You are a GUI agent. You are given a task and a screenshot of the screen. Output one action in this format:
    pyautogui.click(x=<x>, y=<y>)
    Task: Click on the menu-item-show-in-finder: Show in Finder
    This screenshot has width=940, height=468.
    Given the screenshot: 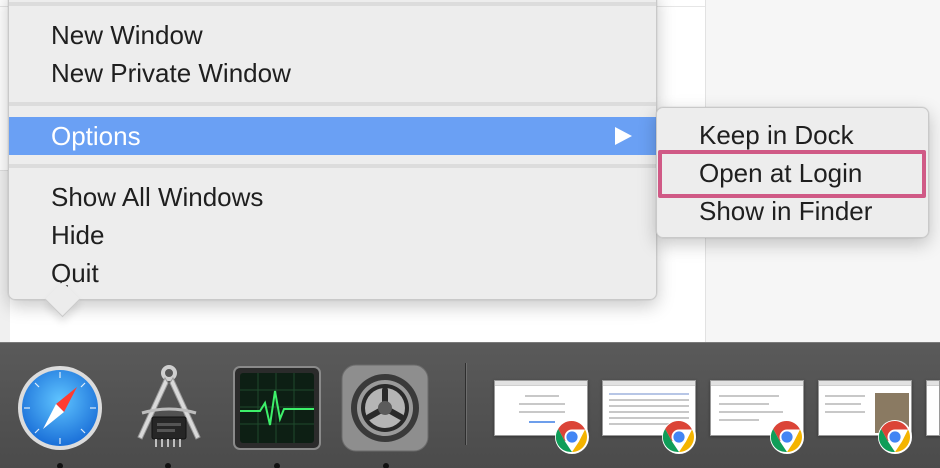 What is the action you would take?
    pyautogui.click(x=792, y=211)
    